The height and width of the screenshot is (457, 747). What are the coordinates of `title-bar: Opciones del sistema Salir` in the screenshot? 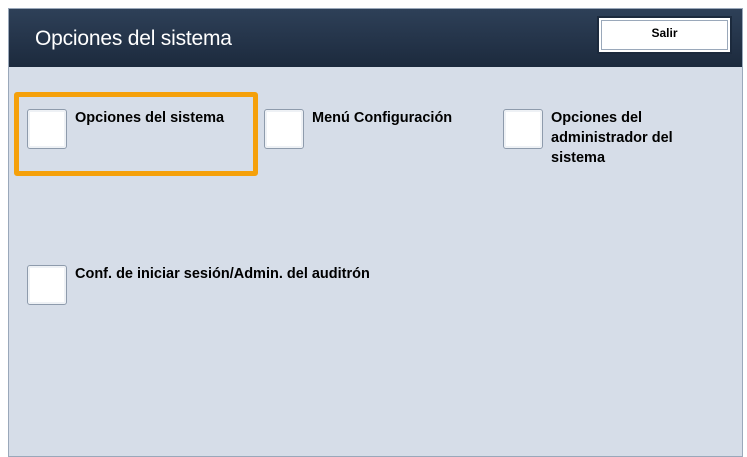 It's located at (375, 38).